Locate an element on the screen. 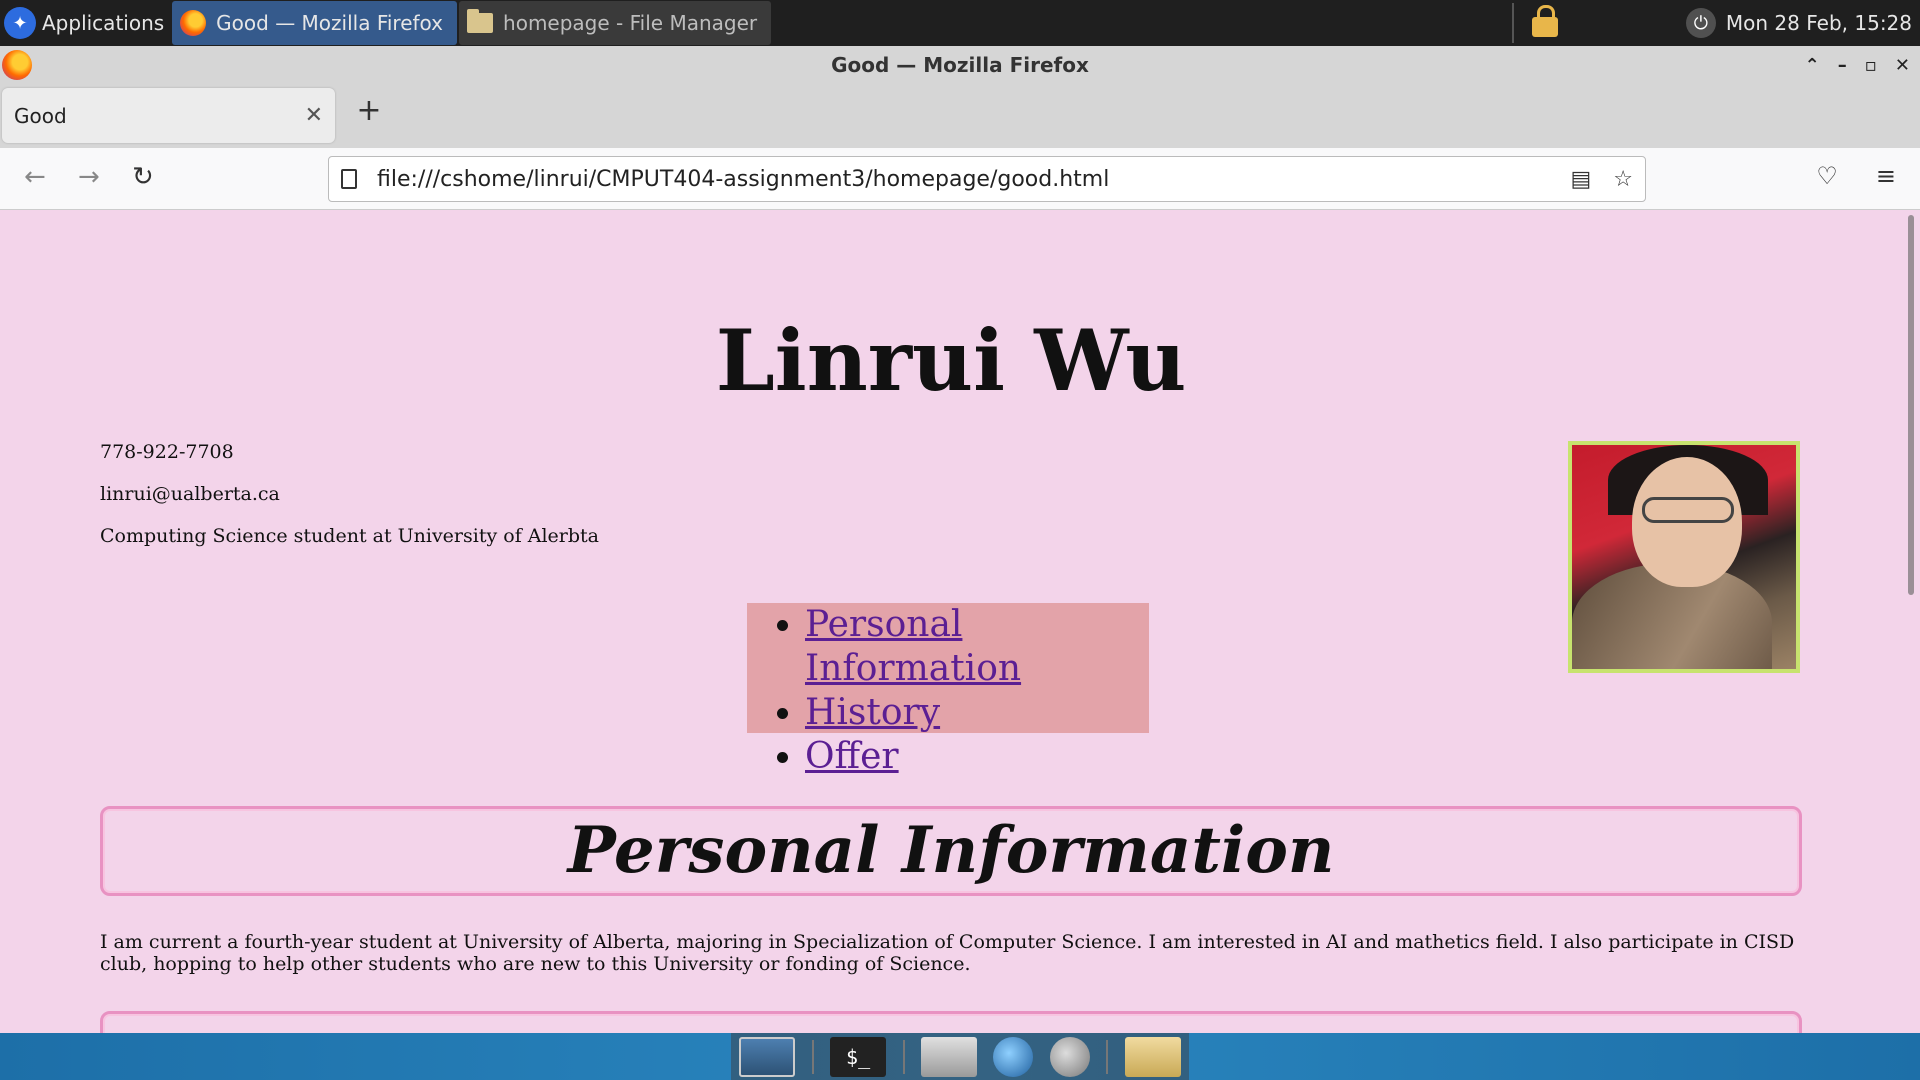  web-browser-icon is located at coordinates (1013, 1056).